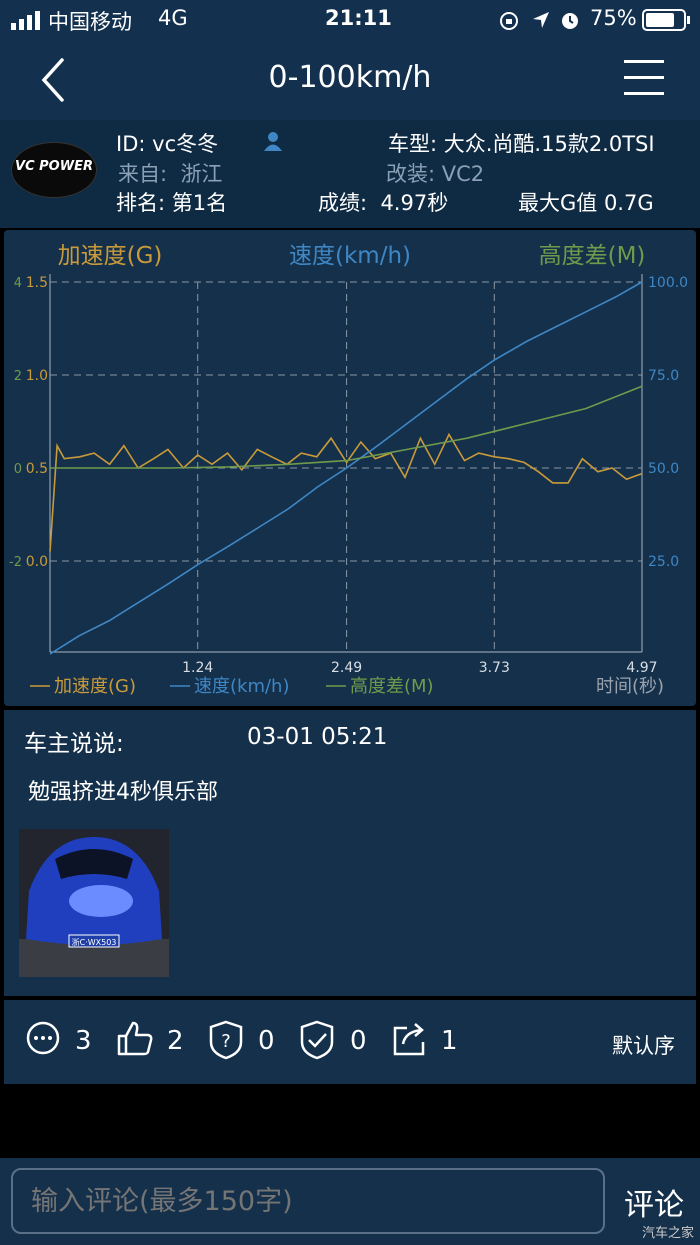 This screenshot has width=700, height=1245. What do you see at coordinates (392, 686) in the screenshot?
I see `legend-label-2: 高度差(M)` at bounding box center [392, 686].